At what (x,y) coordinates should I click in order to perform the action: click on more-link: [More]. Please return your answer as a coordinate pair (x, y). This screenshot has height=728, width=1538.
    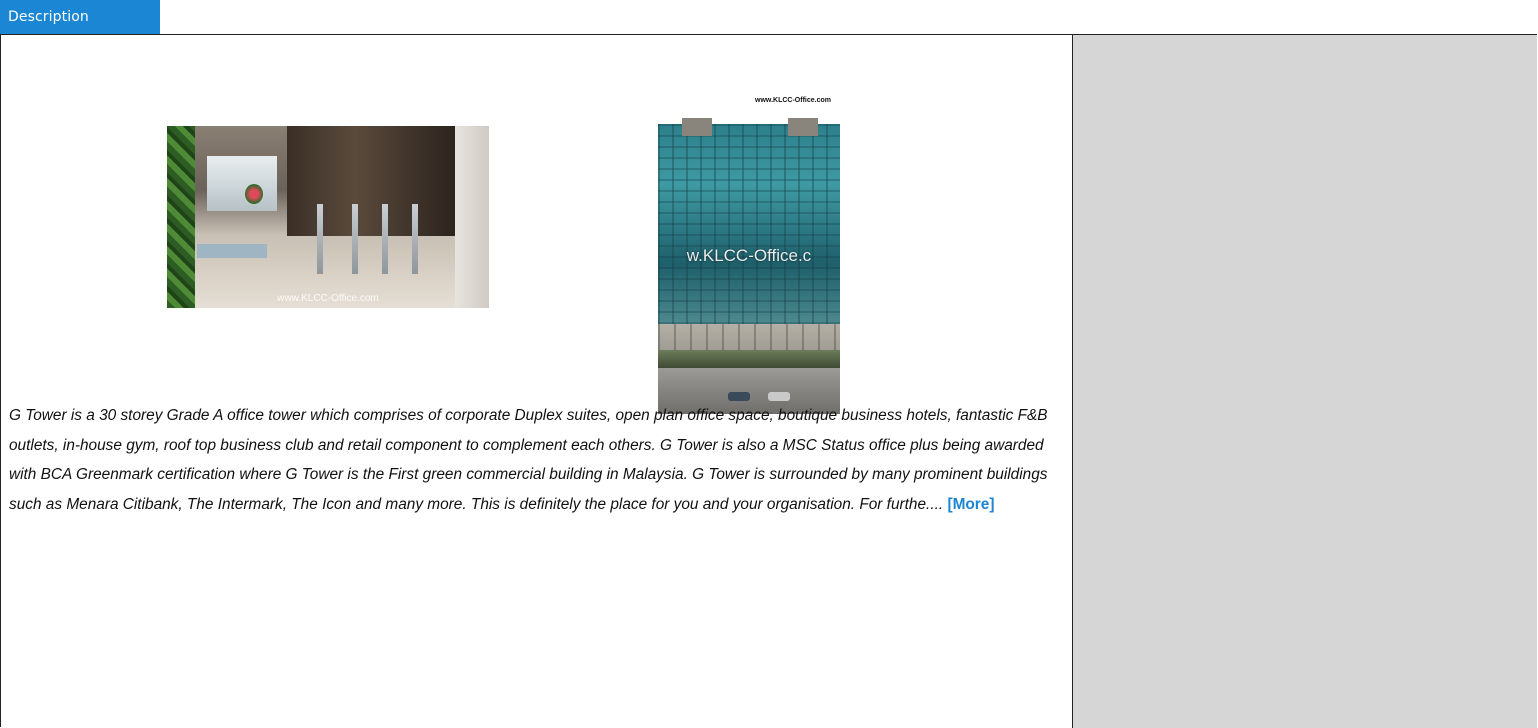
    Looking at the image, I should click on (970, 504).